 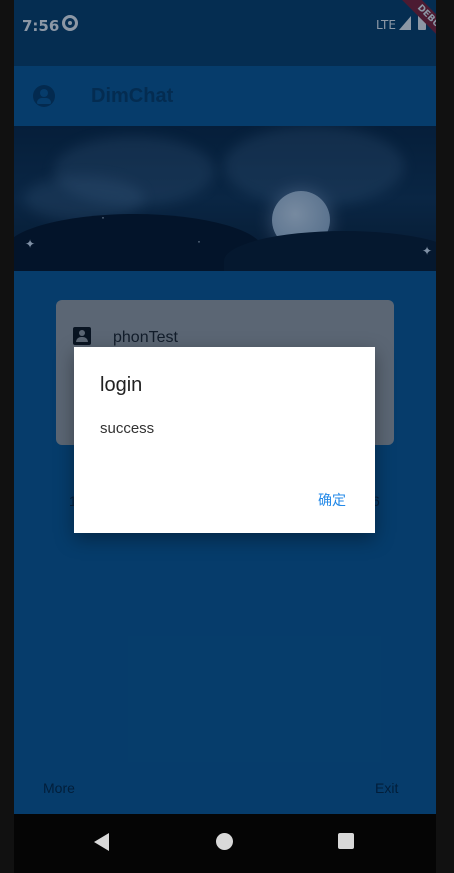 What do you see at coordinates (101, 842) in the screenshot?
I see `back-icon` at bounding box center [101, 842].